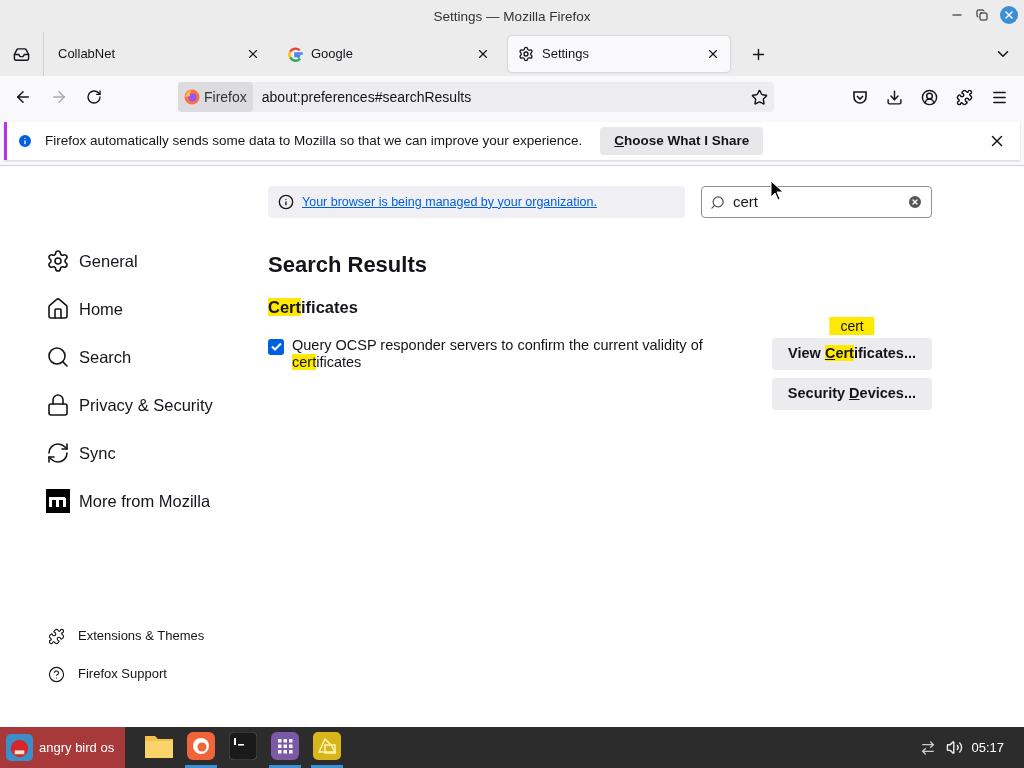 The image size is (1024, 768). I want to click on browser-tab: CollabNet, so click(159, 54).